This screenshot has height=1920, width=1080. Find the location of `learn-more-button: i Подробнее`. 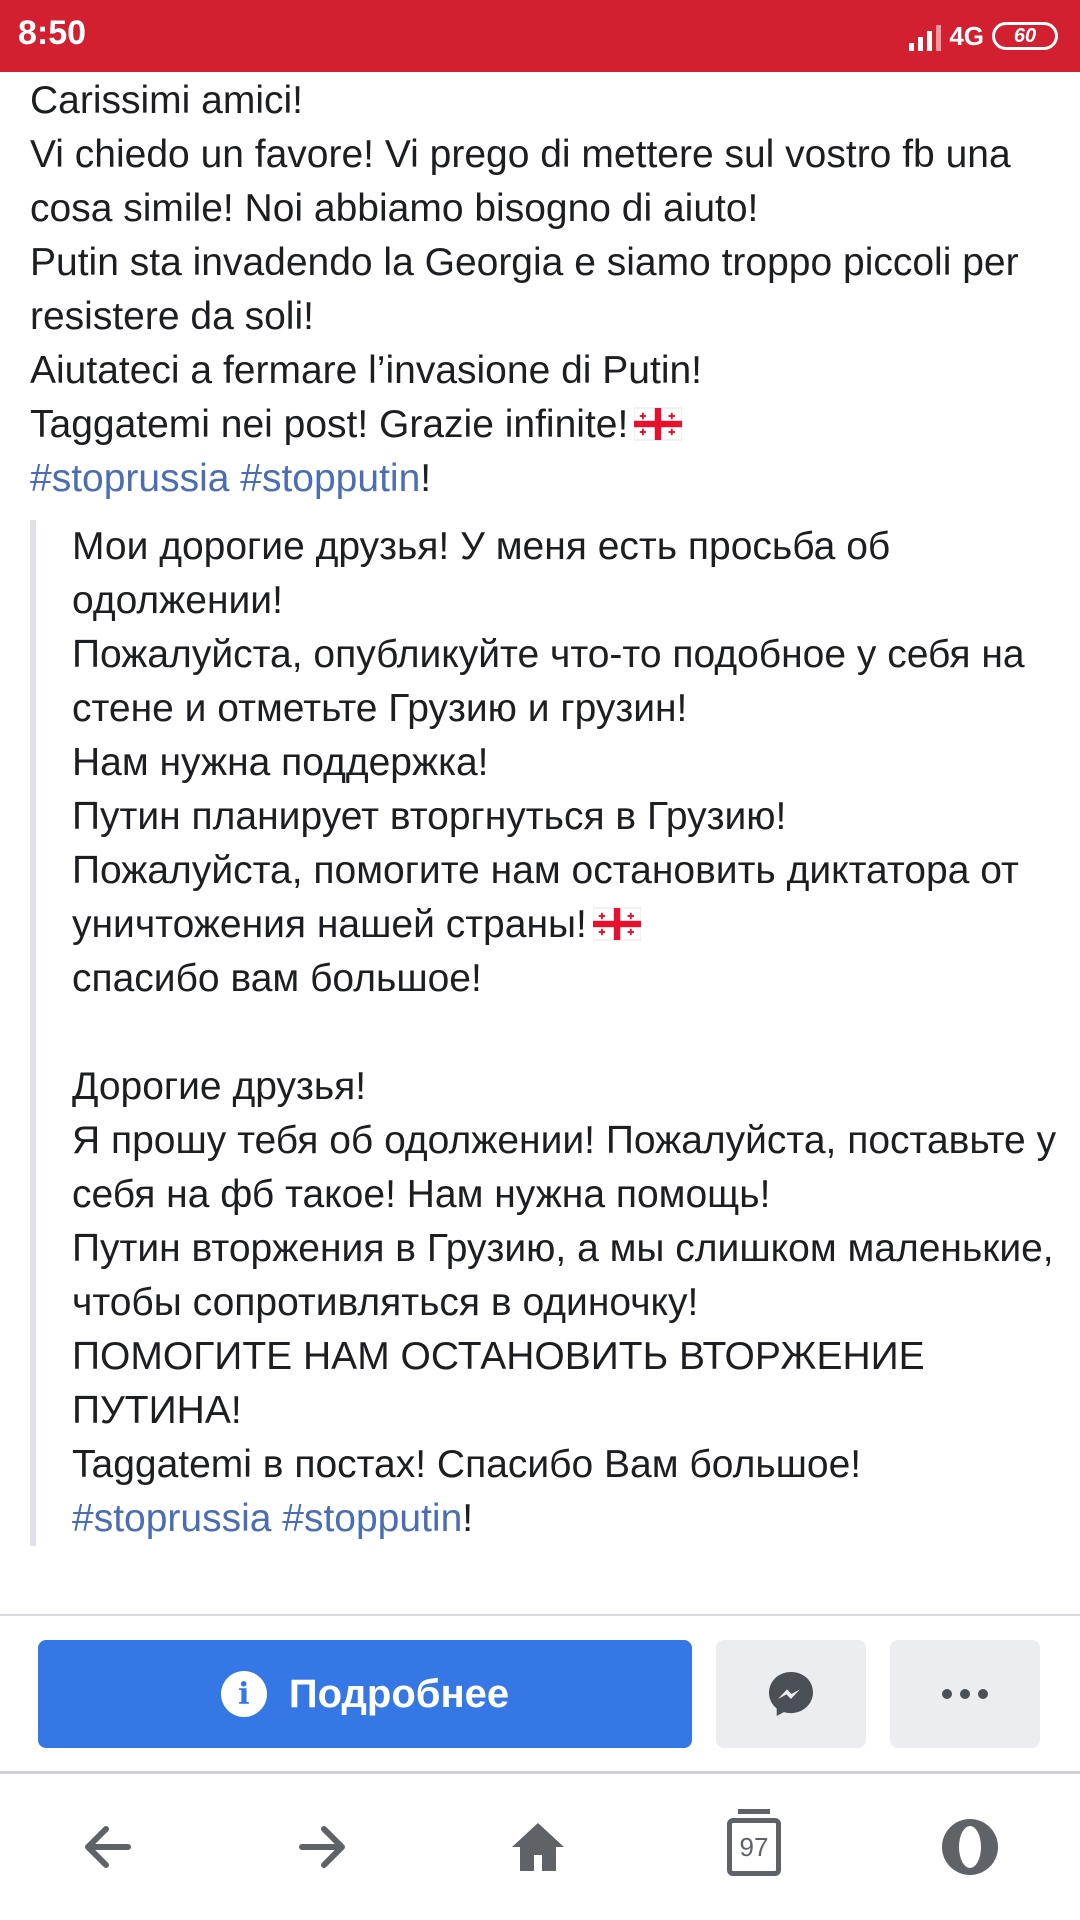

learn-more-button: i Подробнее is located at coordinates (365, 1694).